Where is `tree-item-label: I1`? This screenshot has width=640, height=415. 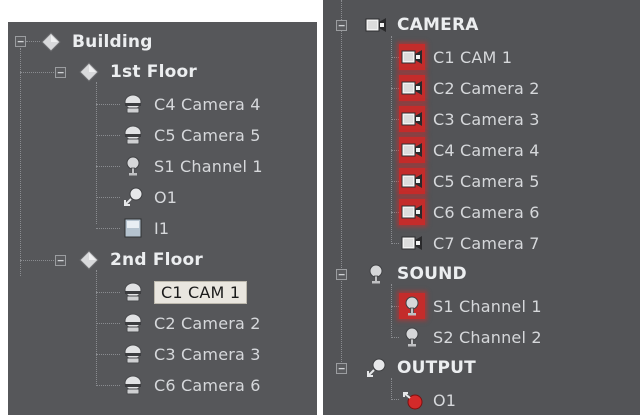
tree-item-label: I1 is located at coordinates (162, 228).